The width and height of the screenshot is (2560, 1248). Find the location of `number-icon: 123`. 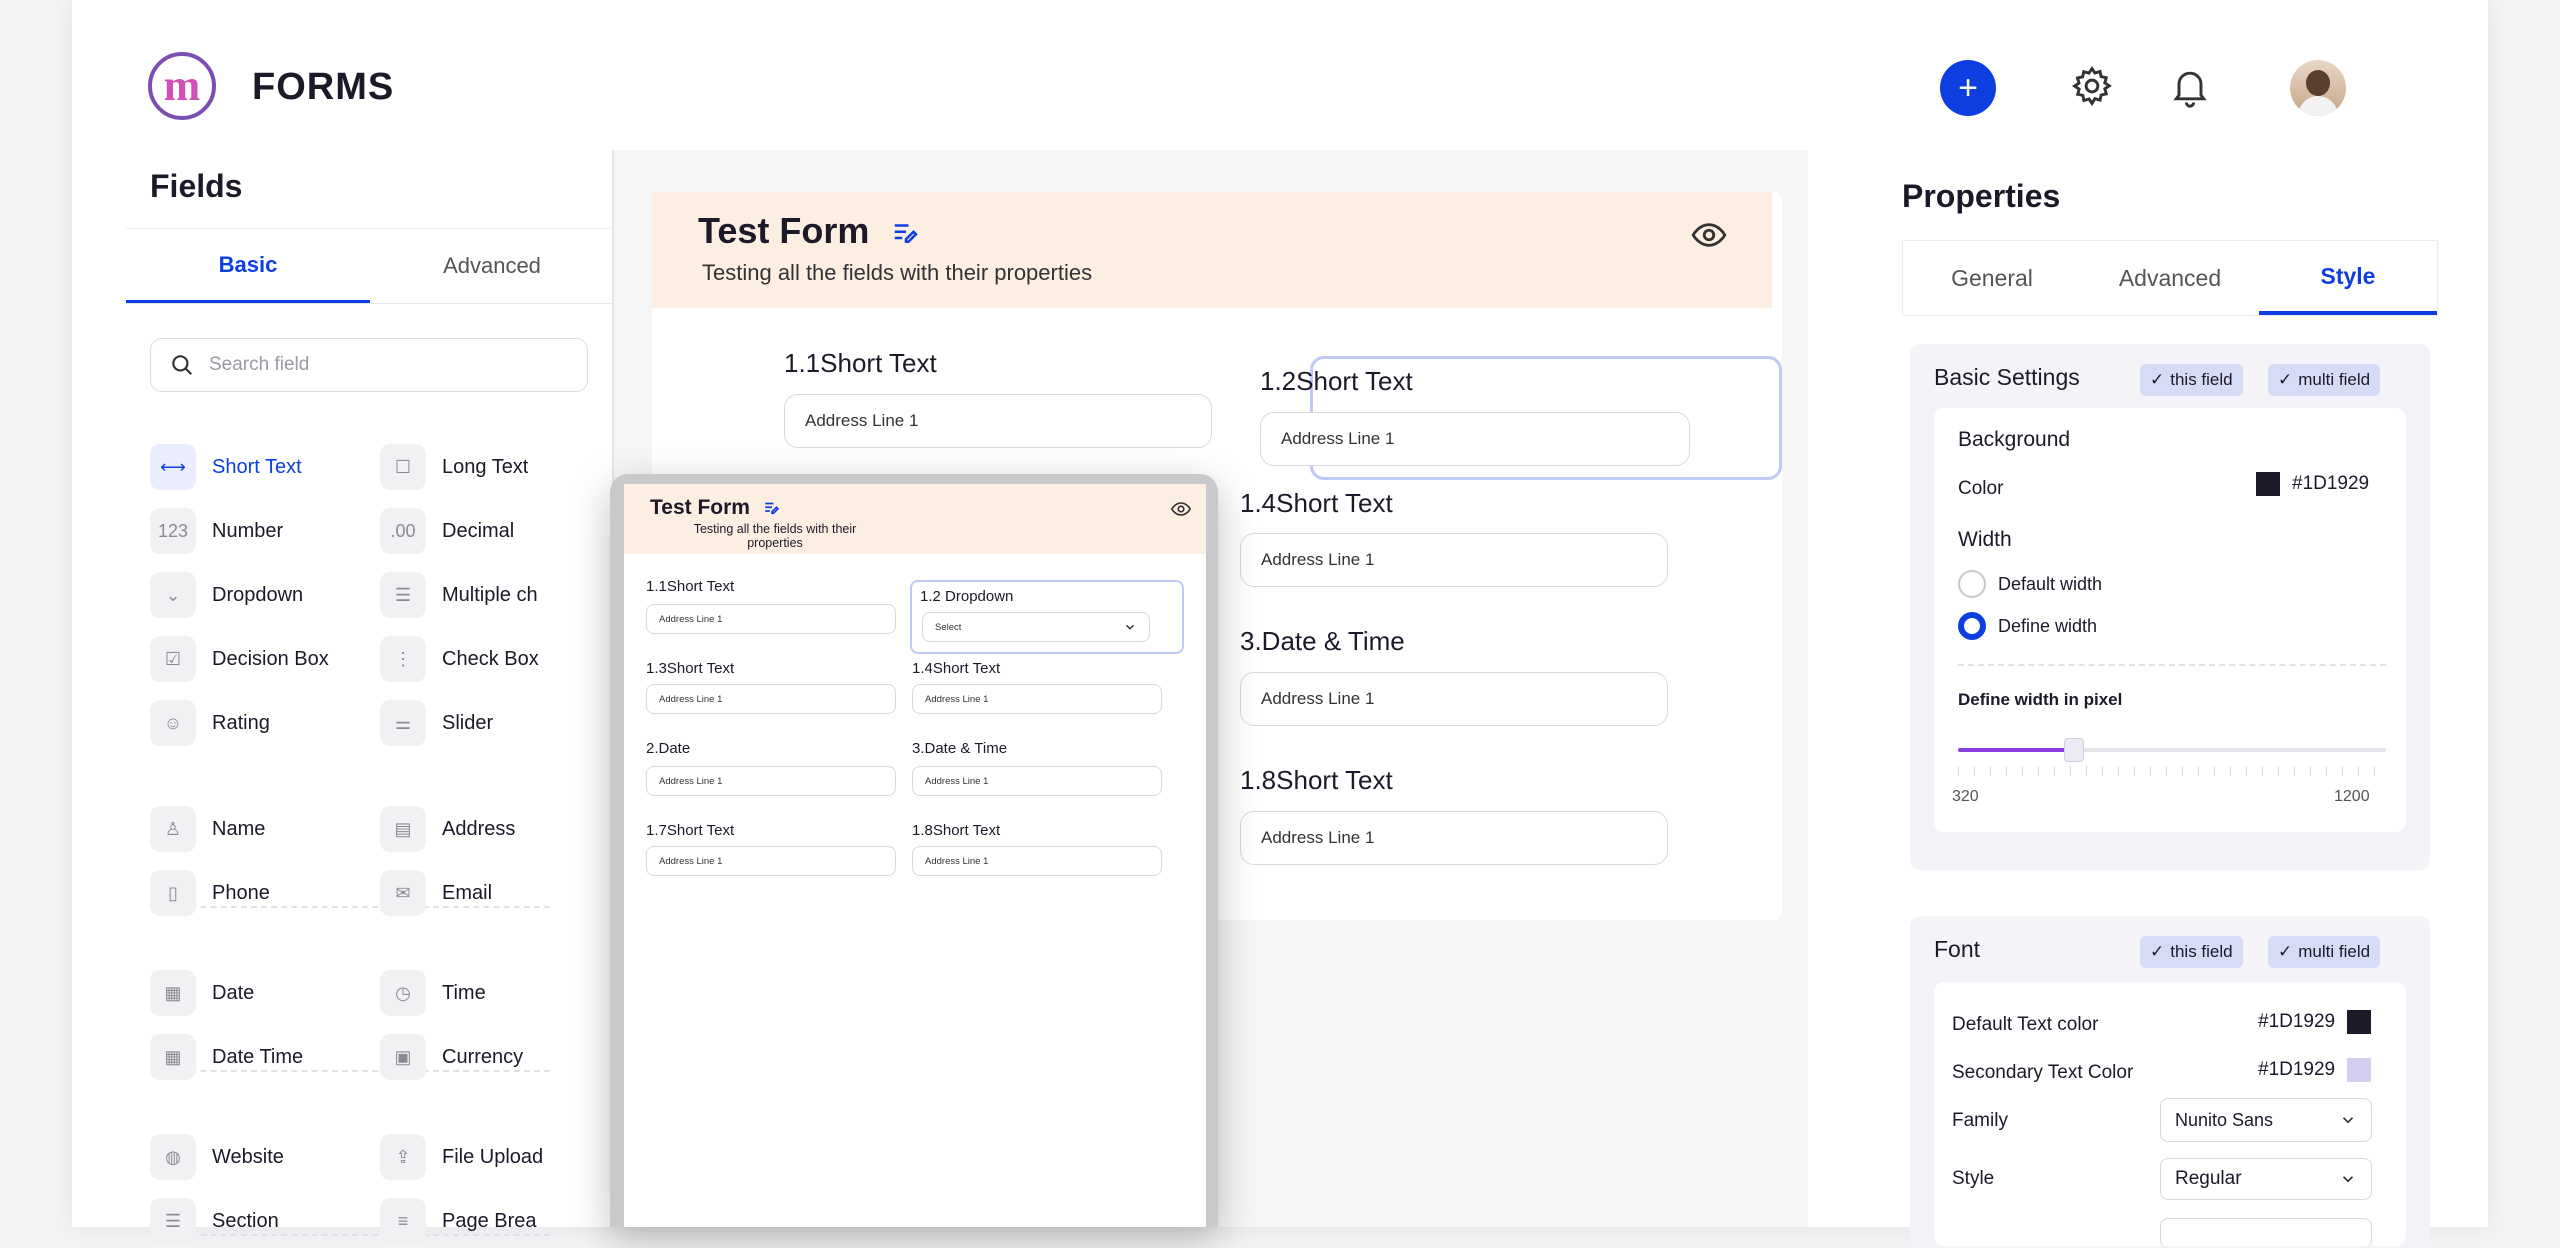

number-icon: 123 is located at coordinates (173, 531).